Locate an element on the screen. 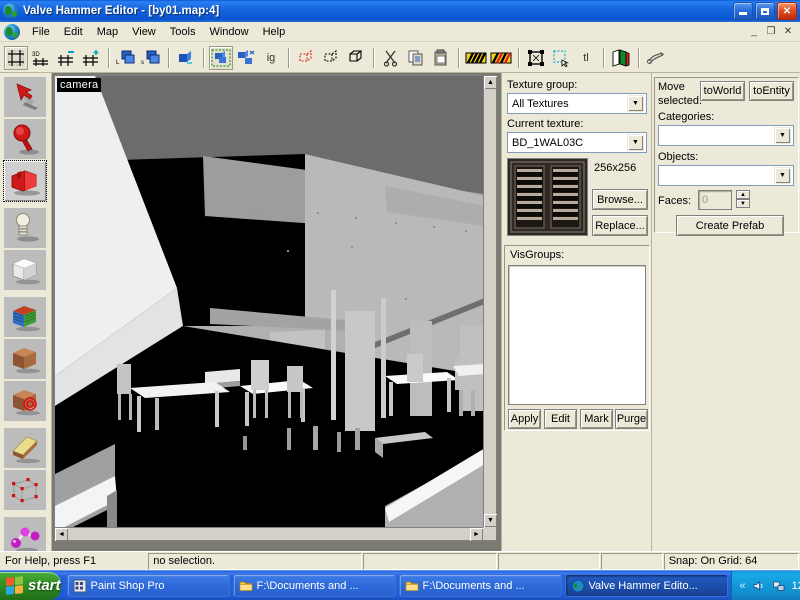  apply-button: Apply is located at coordinates (524, 419).